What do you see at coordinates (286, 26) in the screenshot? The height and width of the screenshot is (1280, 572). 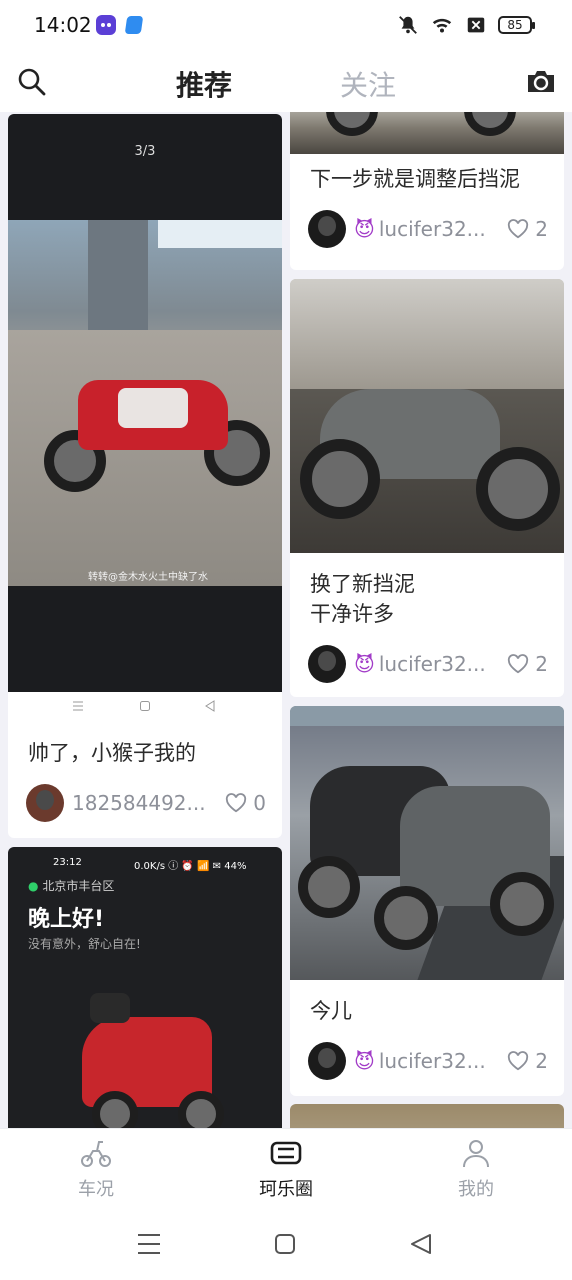 I see `status-bar: 14:02 85` at bounding box center [286, 26].